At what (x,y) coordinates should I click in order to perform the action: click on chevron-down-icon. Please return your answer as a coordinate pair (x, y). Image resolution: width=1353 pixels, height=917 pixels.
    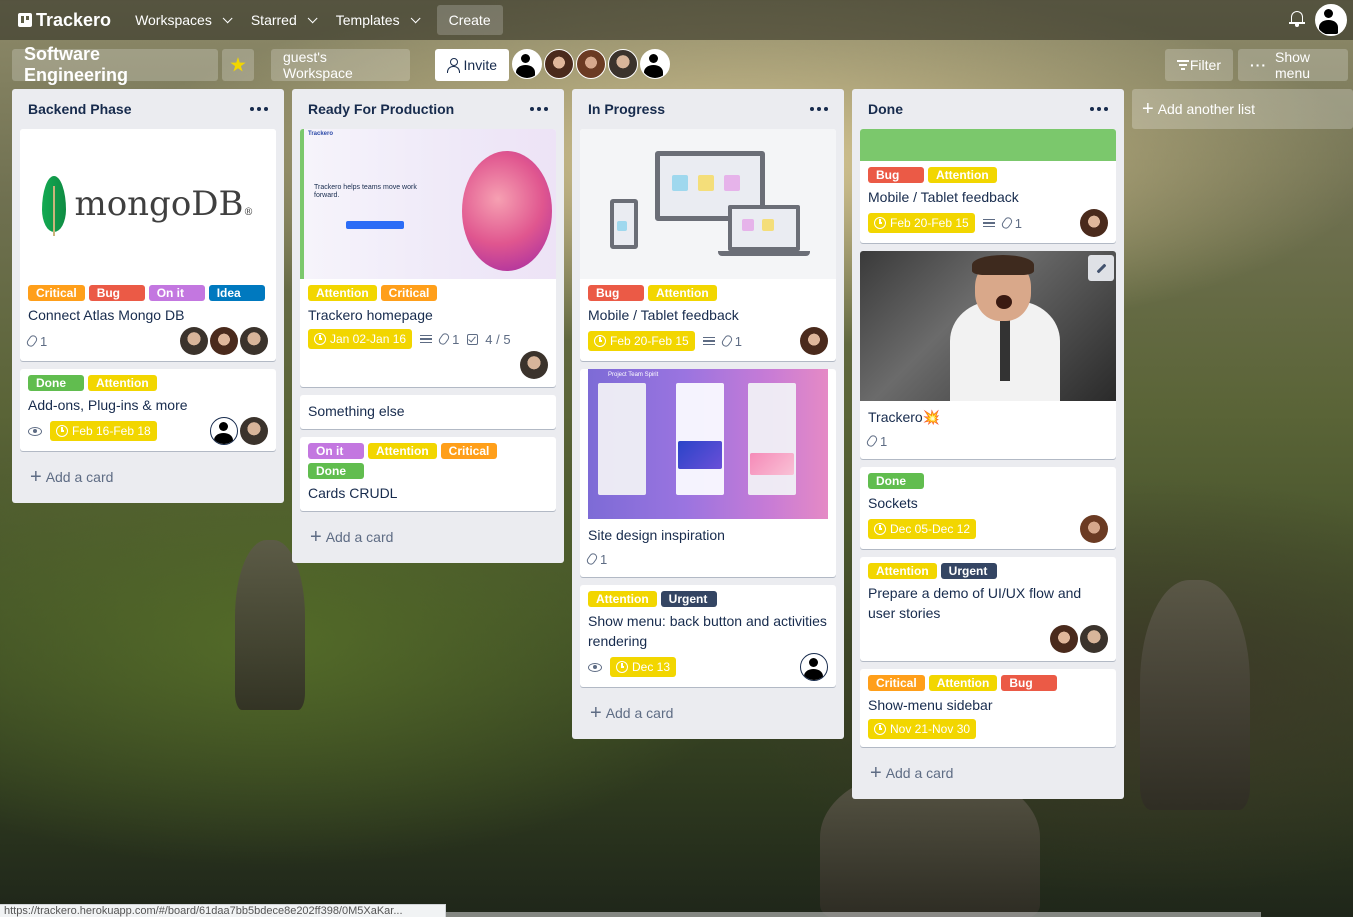
    Looking at the image, I should click on (227, 17).